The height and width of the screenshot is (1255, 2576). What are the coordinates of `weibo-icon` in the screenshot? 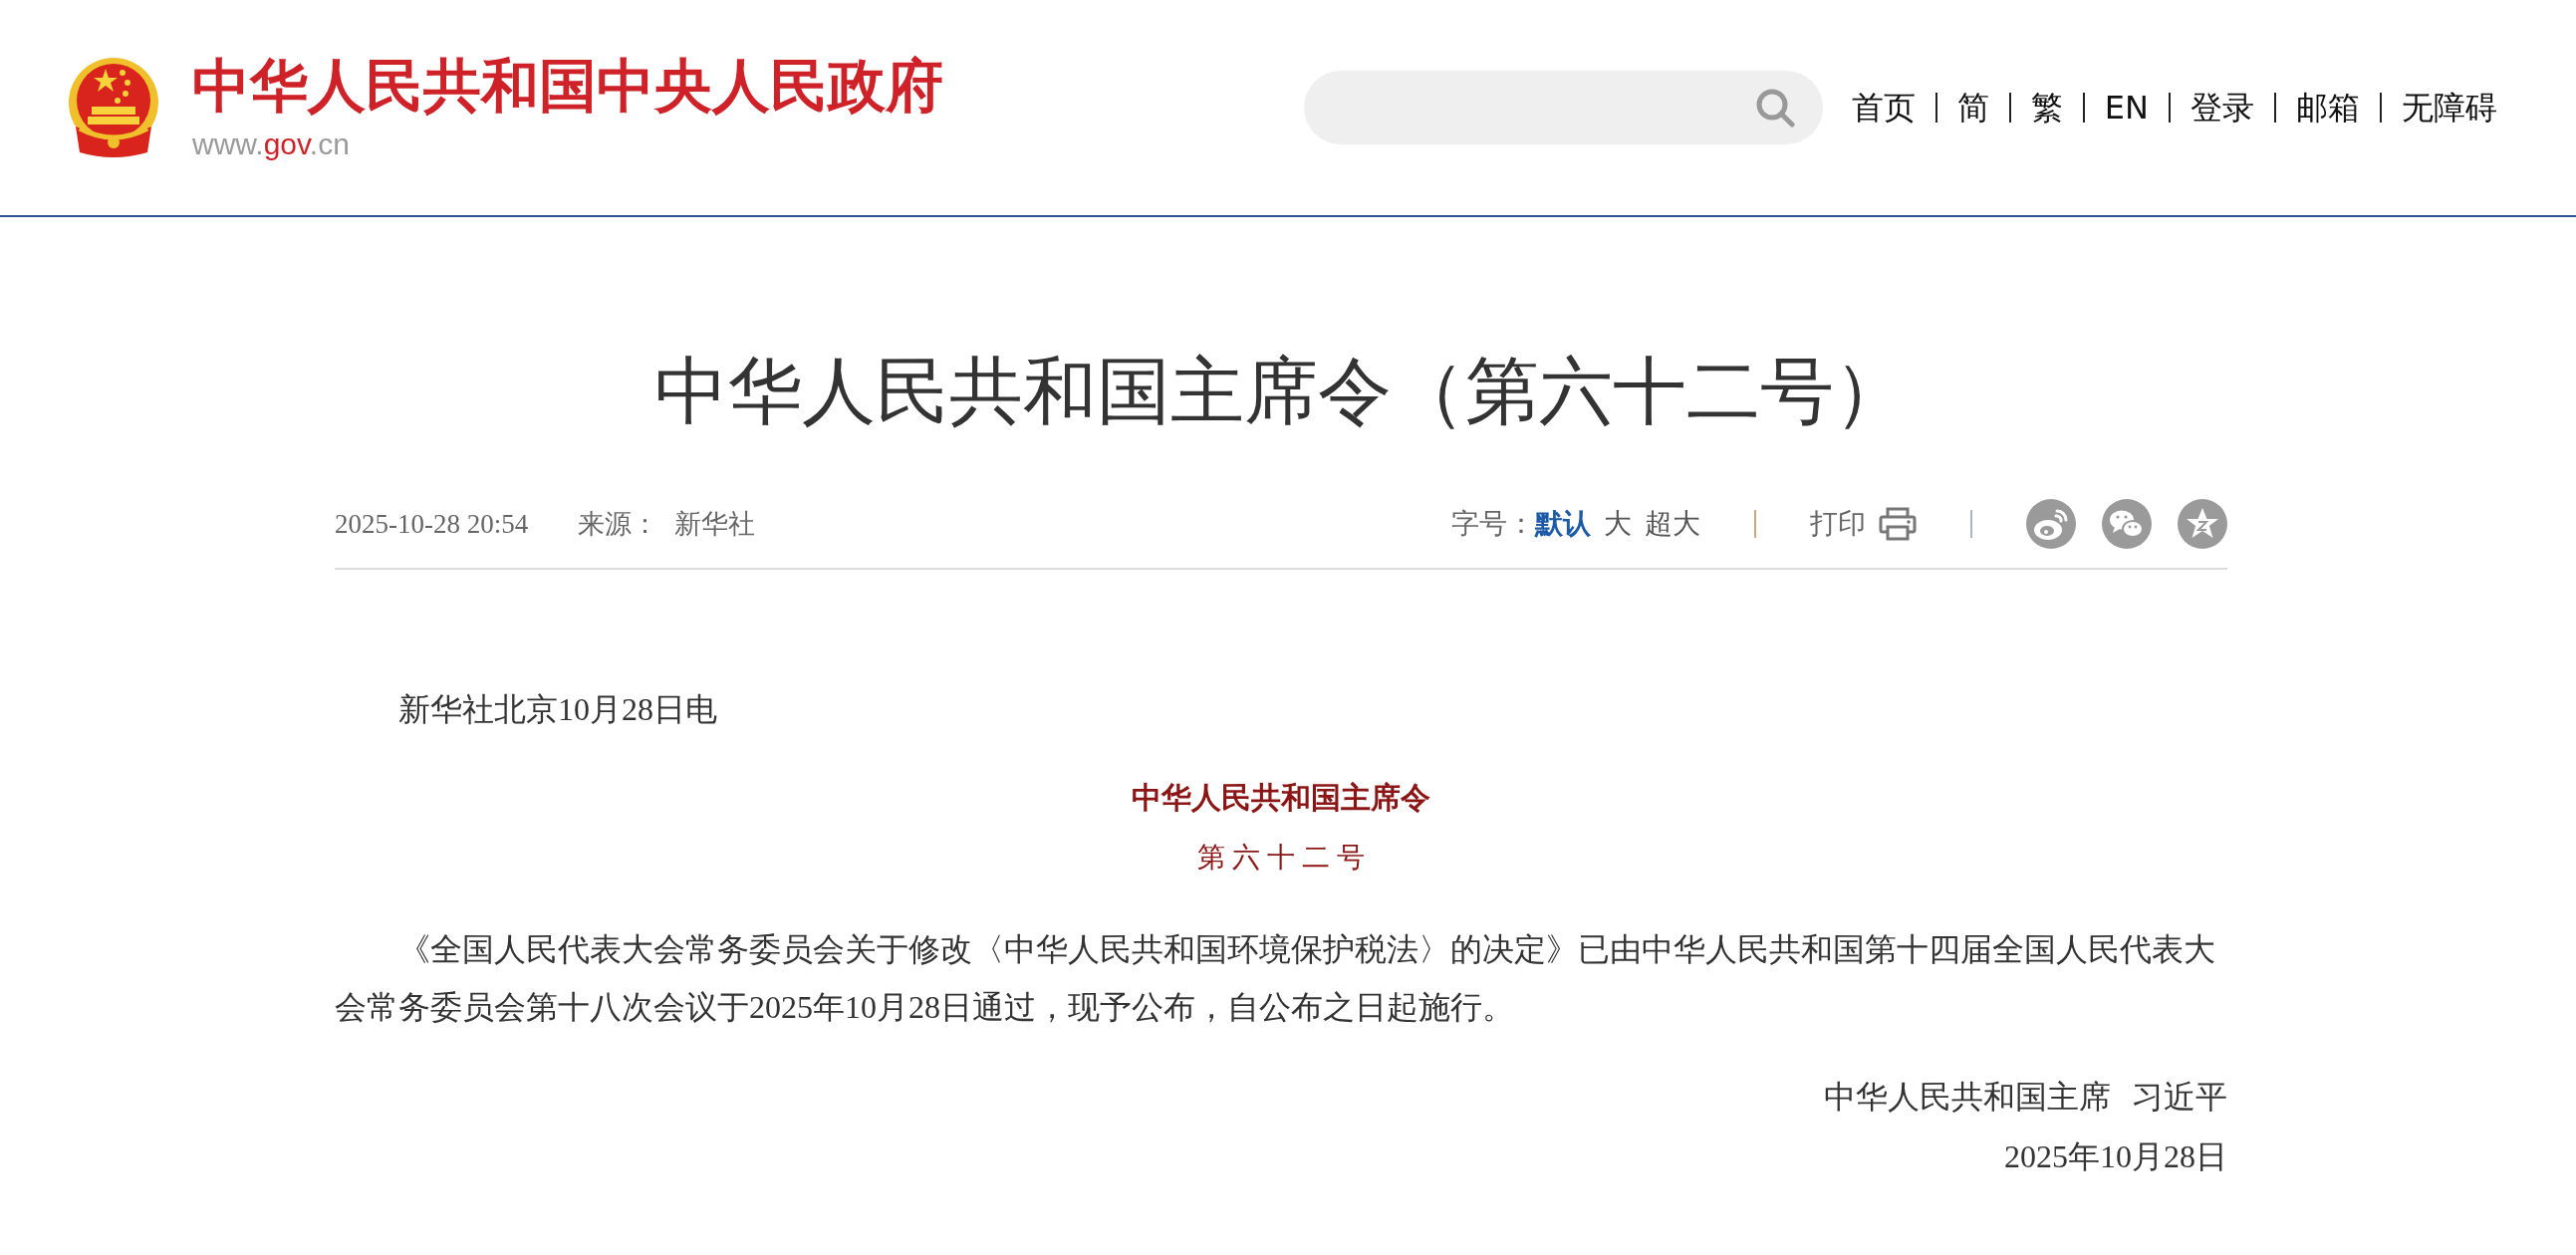 It's located at (2051, 524).